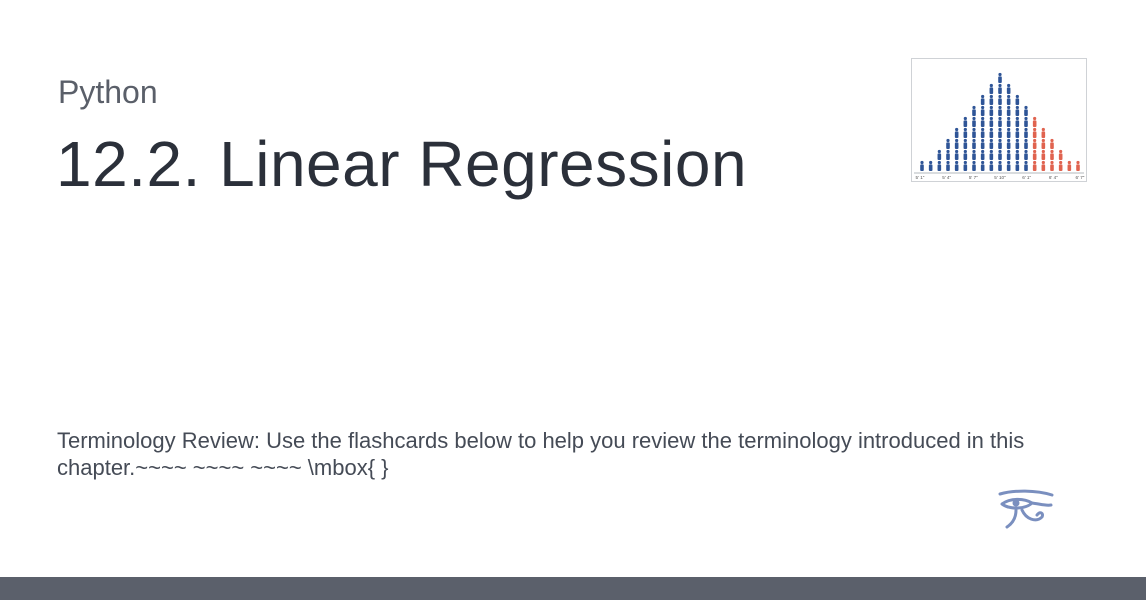 Image resolution: width=1146 pixels, height=600 pixels. I want to click on thumbnail-image: 5' 1" 5' 4" 5' 7" 5' 10" 6' 1" 6' 4" 6' 7", so click(999, 120).